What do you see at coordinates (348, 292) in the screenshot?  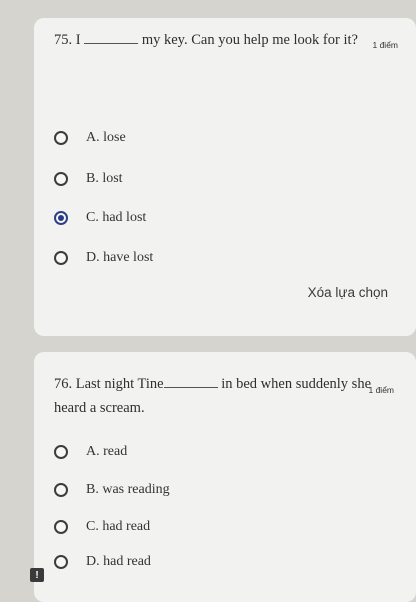 I see `clear-selection-button: Xóa lựa chọn` at bounding box center [348, 292].